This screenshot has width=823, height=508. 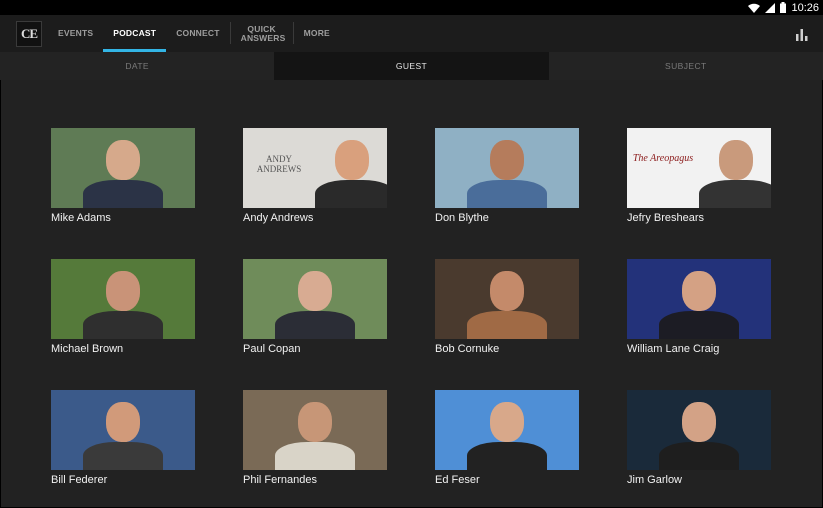 What do you see at coordinates (315, 168) in the screenshot?
I see `guest-photo: ANDY ANDREWS` at bounding box center [315, 168].